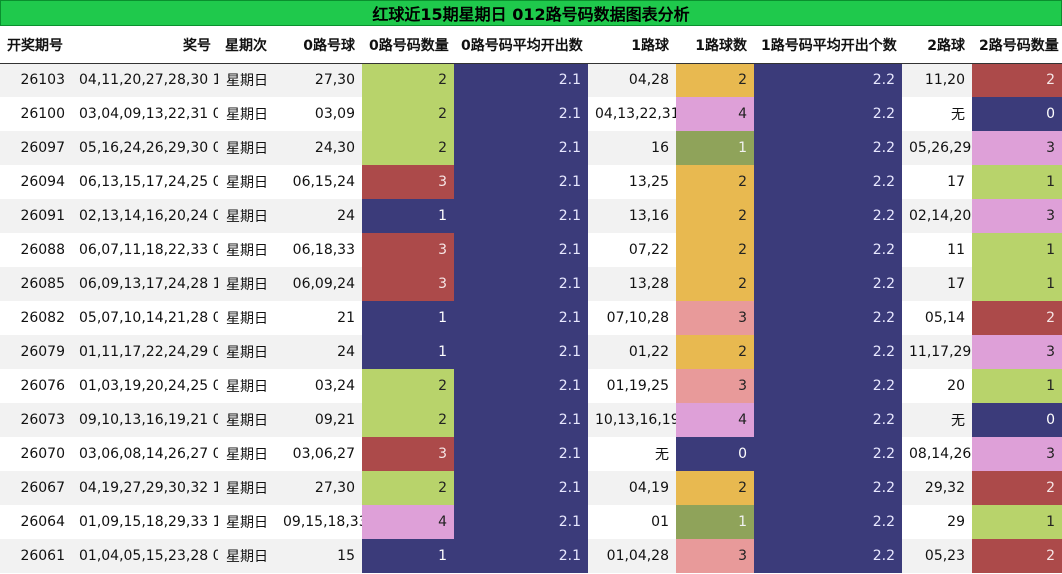 The width and height of the screenshot is (1062, 574). I want to click on cell-numbers: 05,07,10,14,21,28 04, so click(145, 318).